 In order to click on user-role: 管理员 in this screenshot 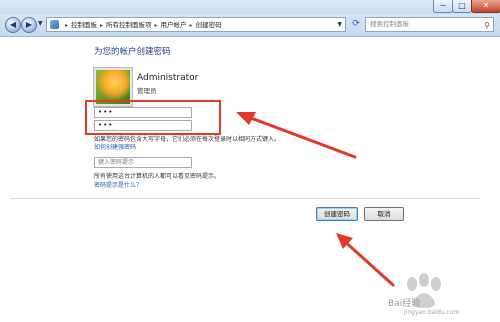, I will do `click(147, 91)`.